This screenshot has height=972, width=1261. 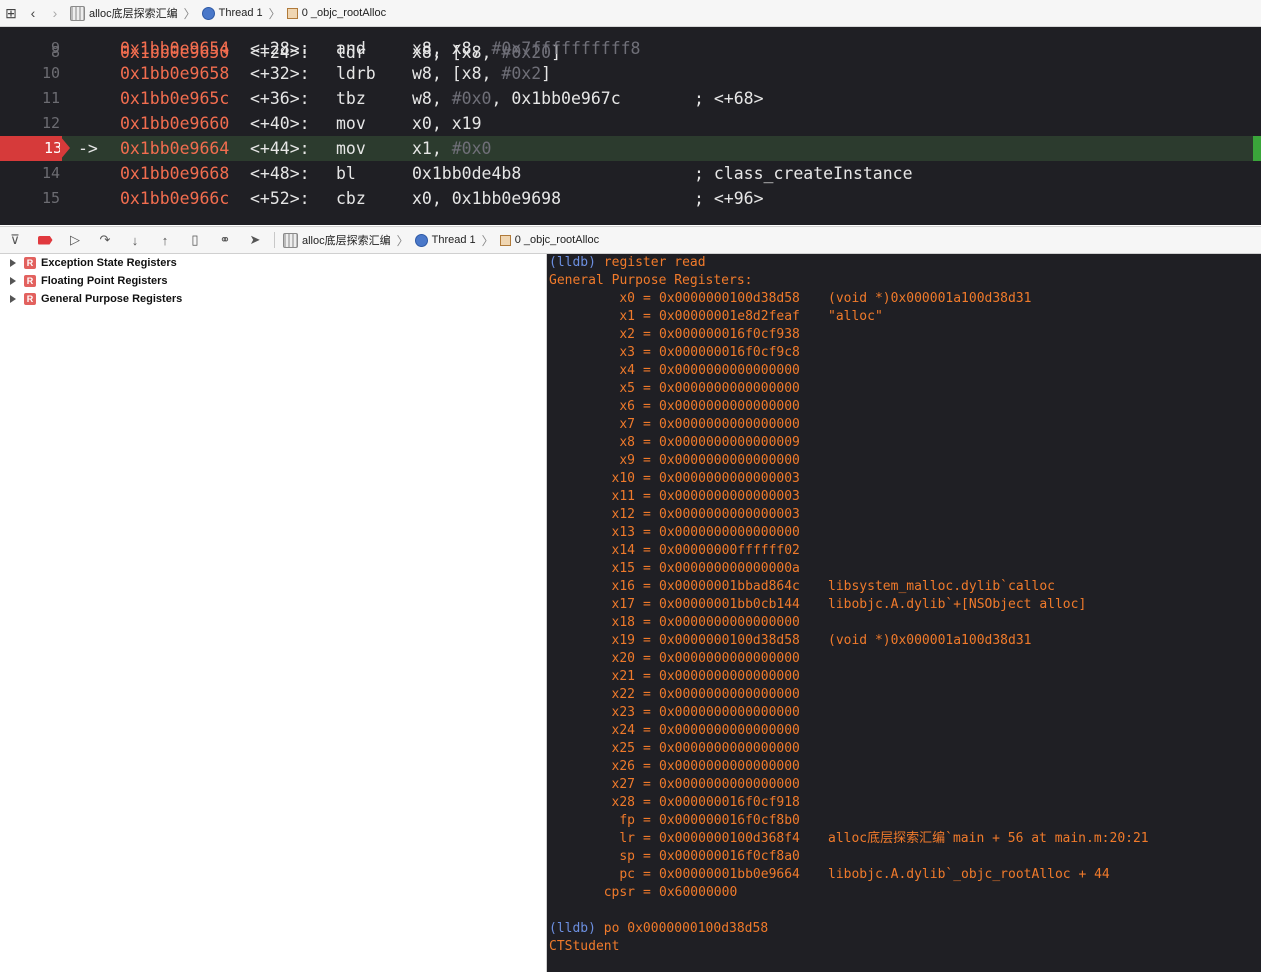 I want to click on breadcrumb-thread: Thread 1, so click(x=241, y=13).